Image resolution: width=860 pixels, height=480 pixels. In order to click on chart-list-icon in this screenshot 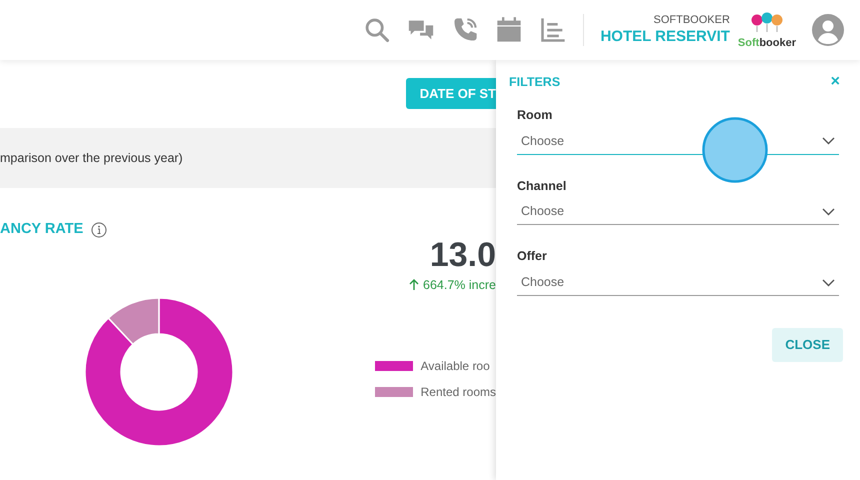, I will do `click(553, 30)`.